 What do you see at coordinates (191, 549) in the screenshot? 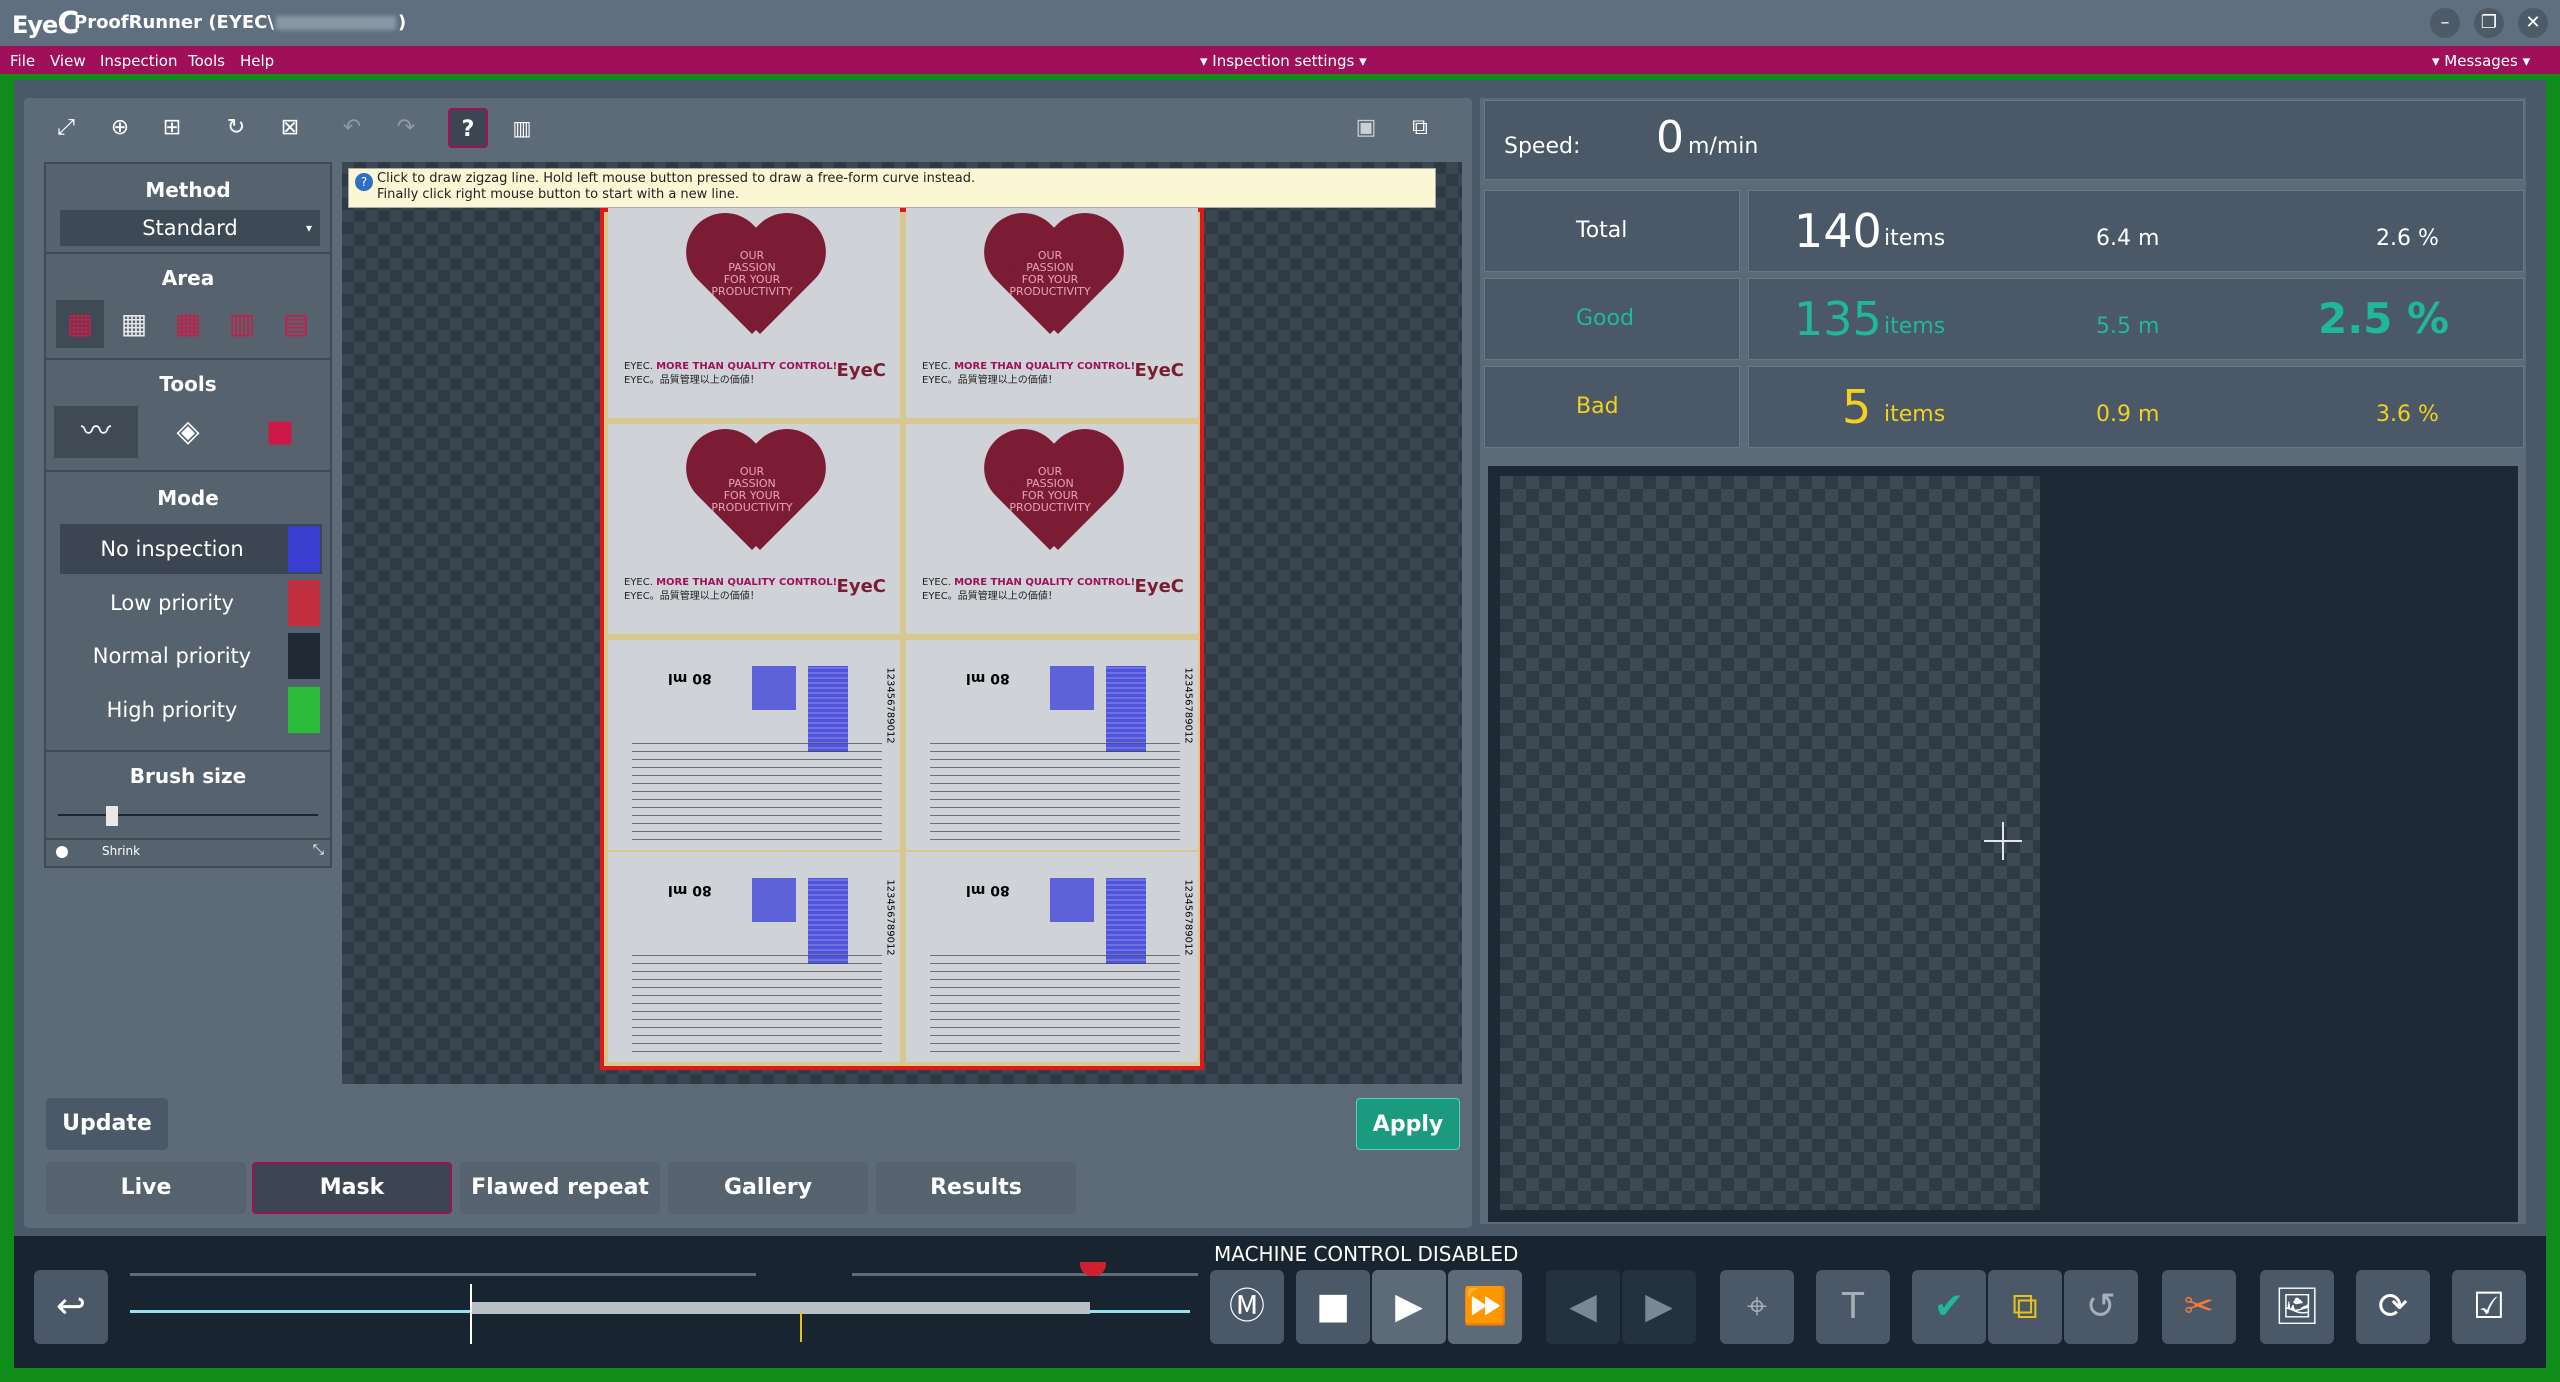
I see `mode-no-inspection: No inspection` at bounding box center [191, 549].